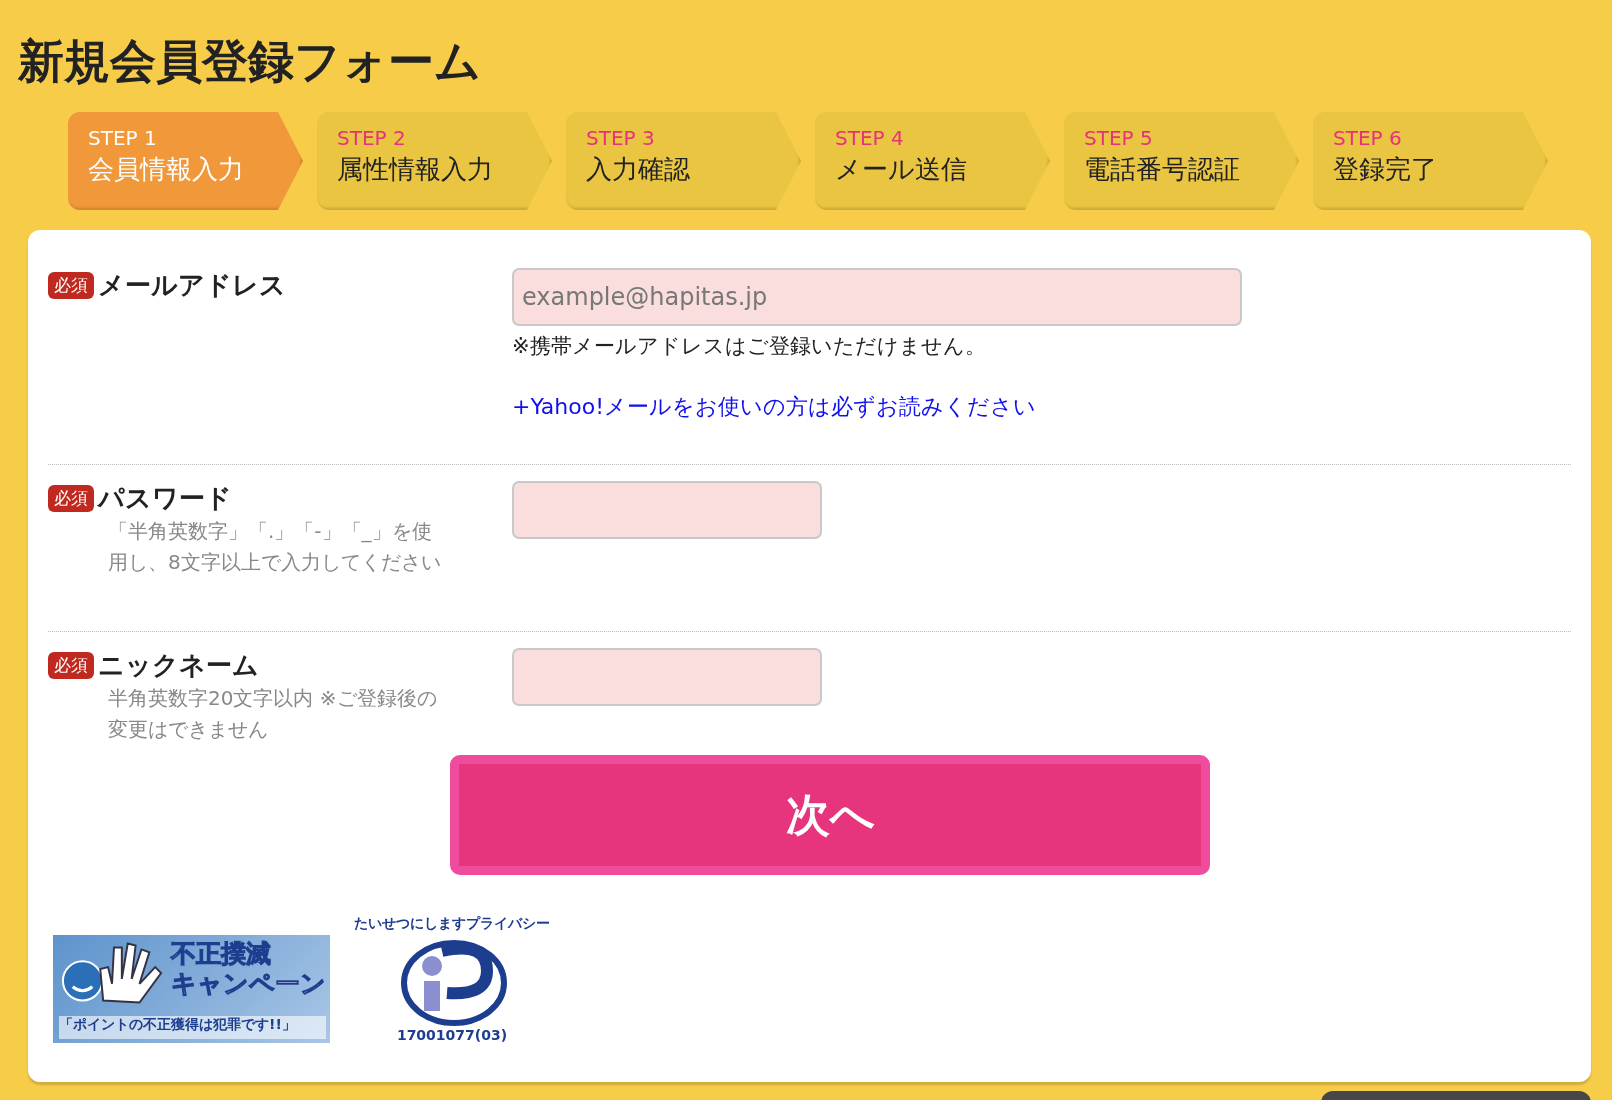 Image resolution: width=1612 pixels, height=1100 pixels. I want to click on field-label: メールアドレス, so click(192, 285).